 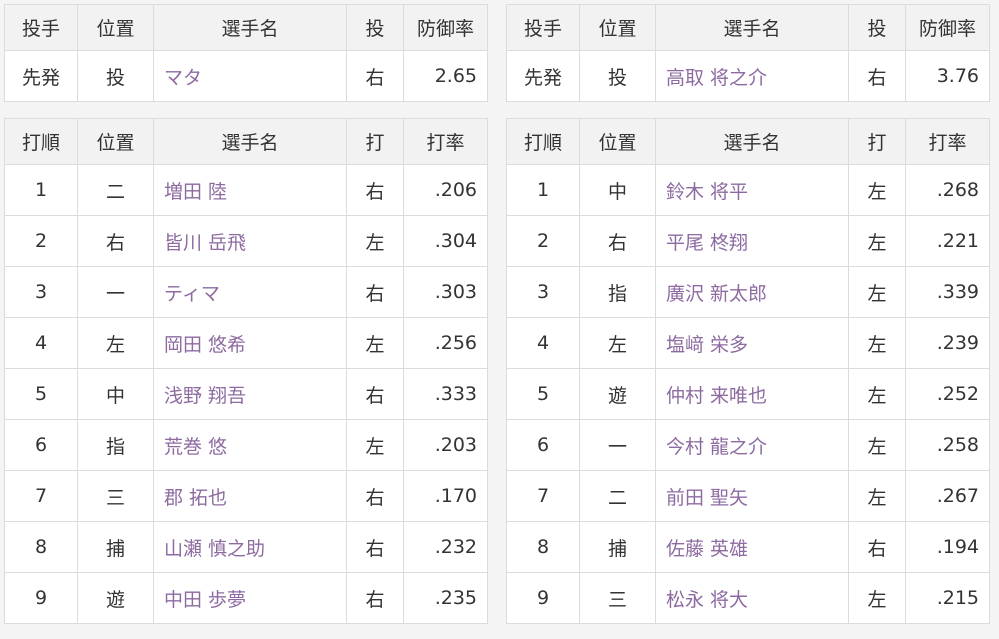 I want to click on player-name-link: 山瀬 慎之助, so click(x=250, y=547).